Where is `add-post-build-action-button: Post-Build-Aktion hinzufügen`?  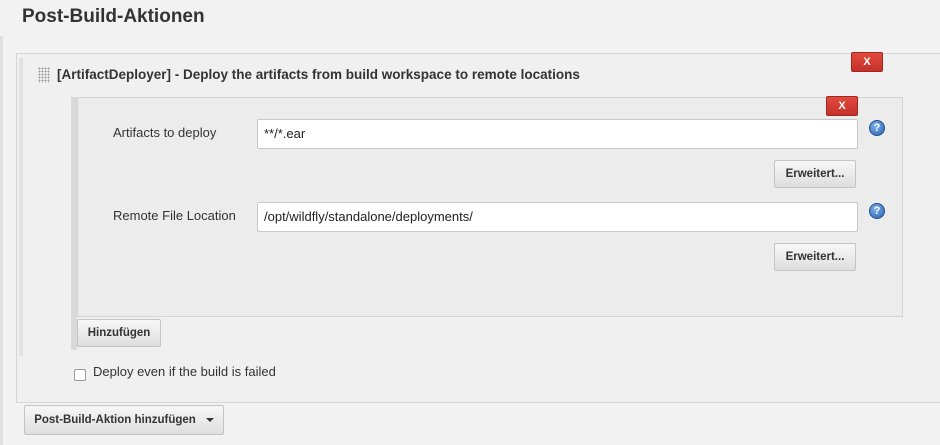 add-post-build-action-button: Post-Build-Aktion hinzufügen is located at coordinates (124, 420).